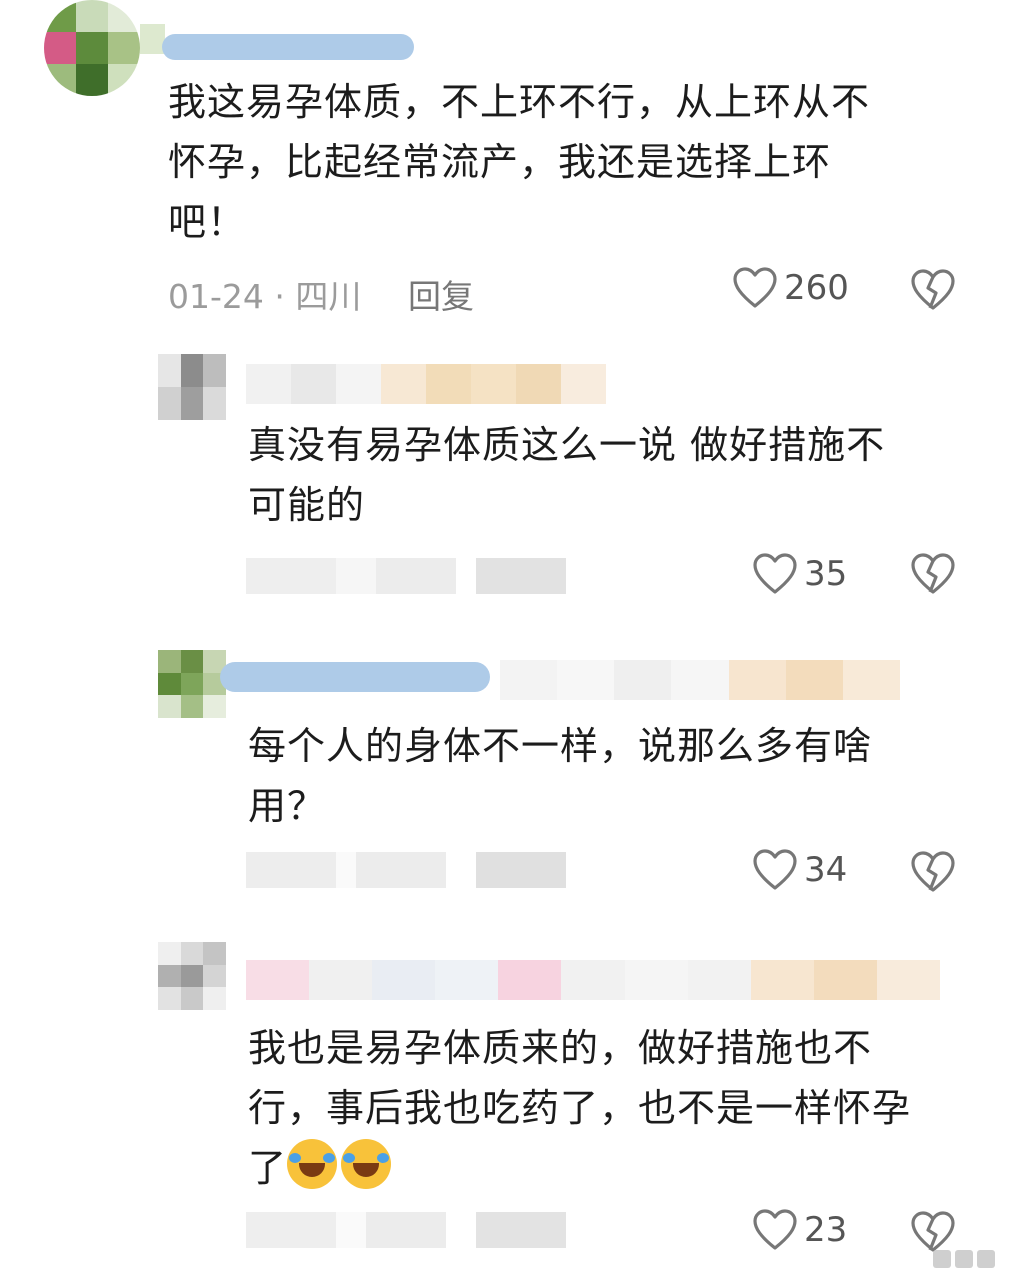  What do you see at coordinates (207, 222) in the screenshot?
I see `comment-text-line: 吧！` at bounding box center [207, 222].